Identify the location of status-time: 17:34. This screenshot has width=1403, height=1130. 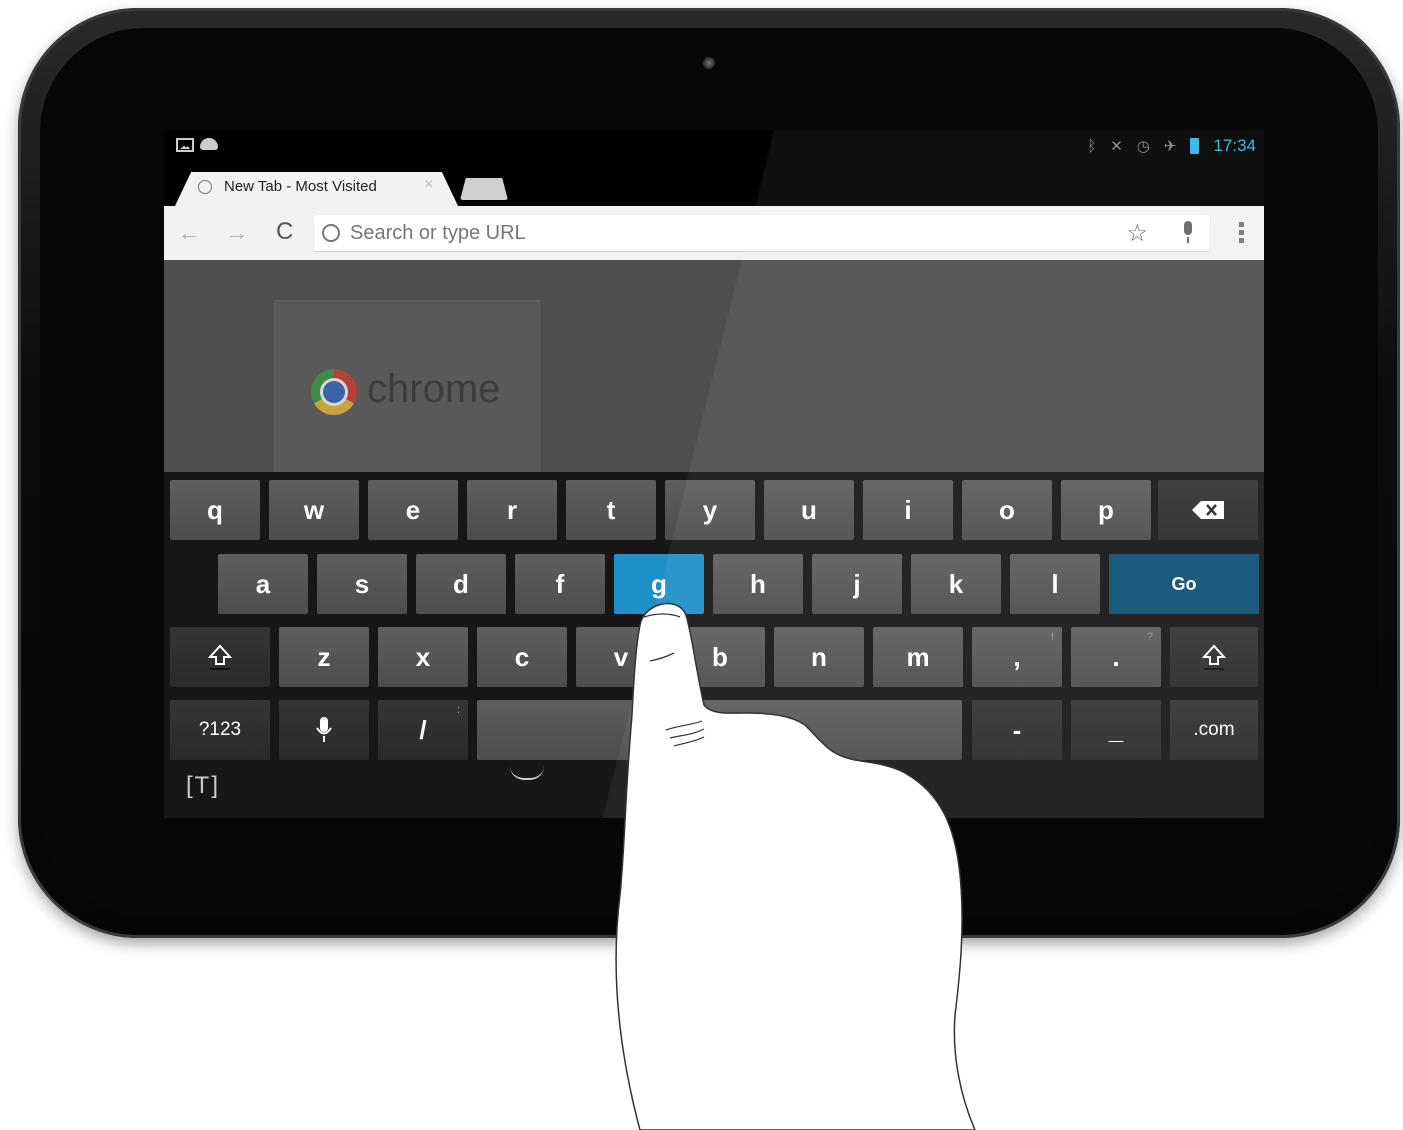
(1234, 145).